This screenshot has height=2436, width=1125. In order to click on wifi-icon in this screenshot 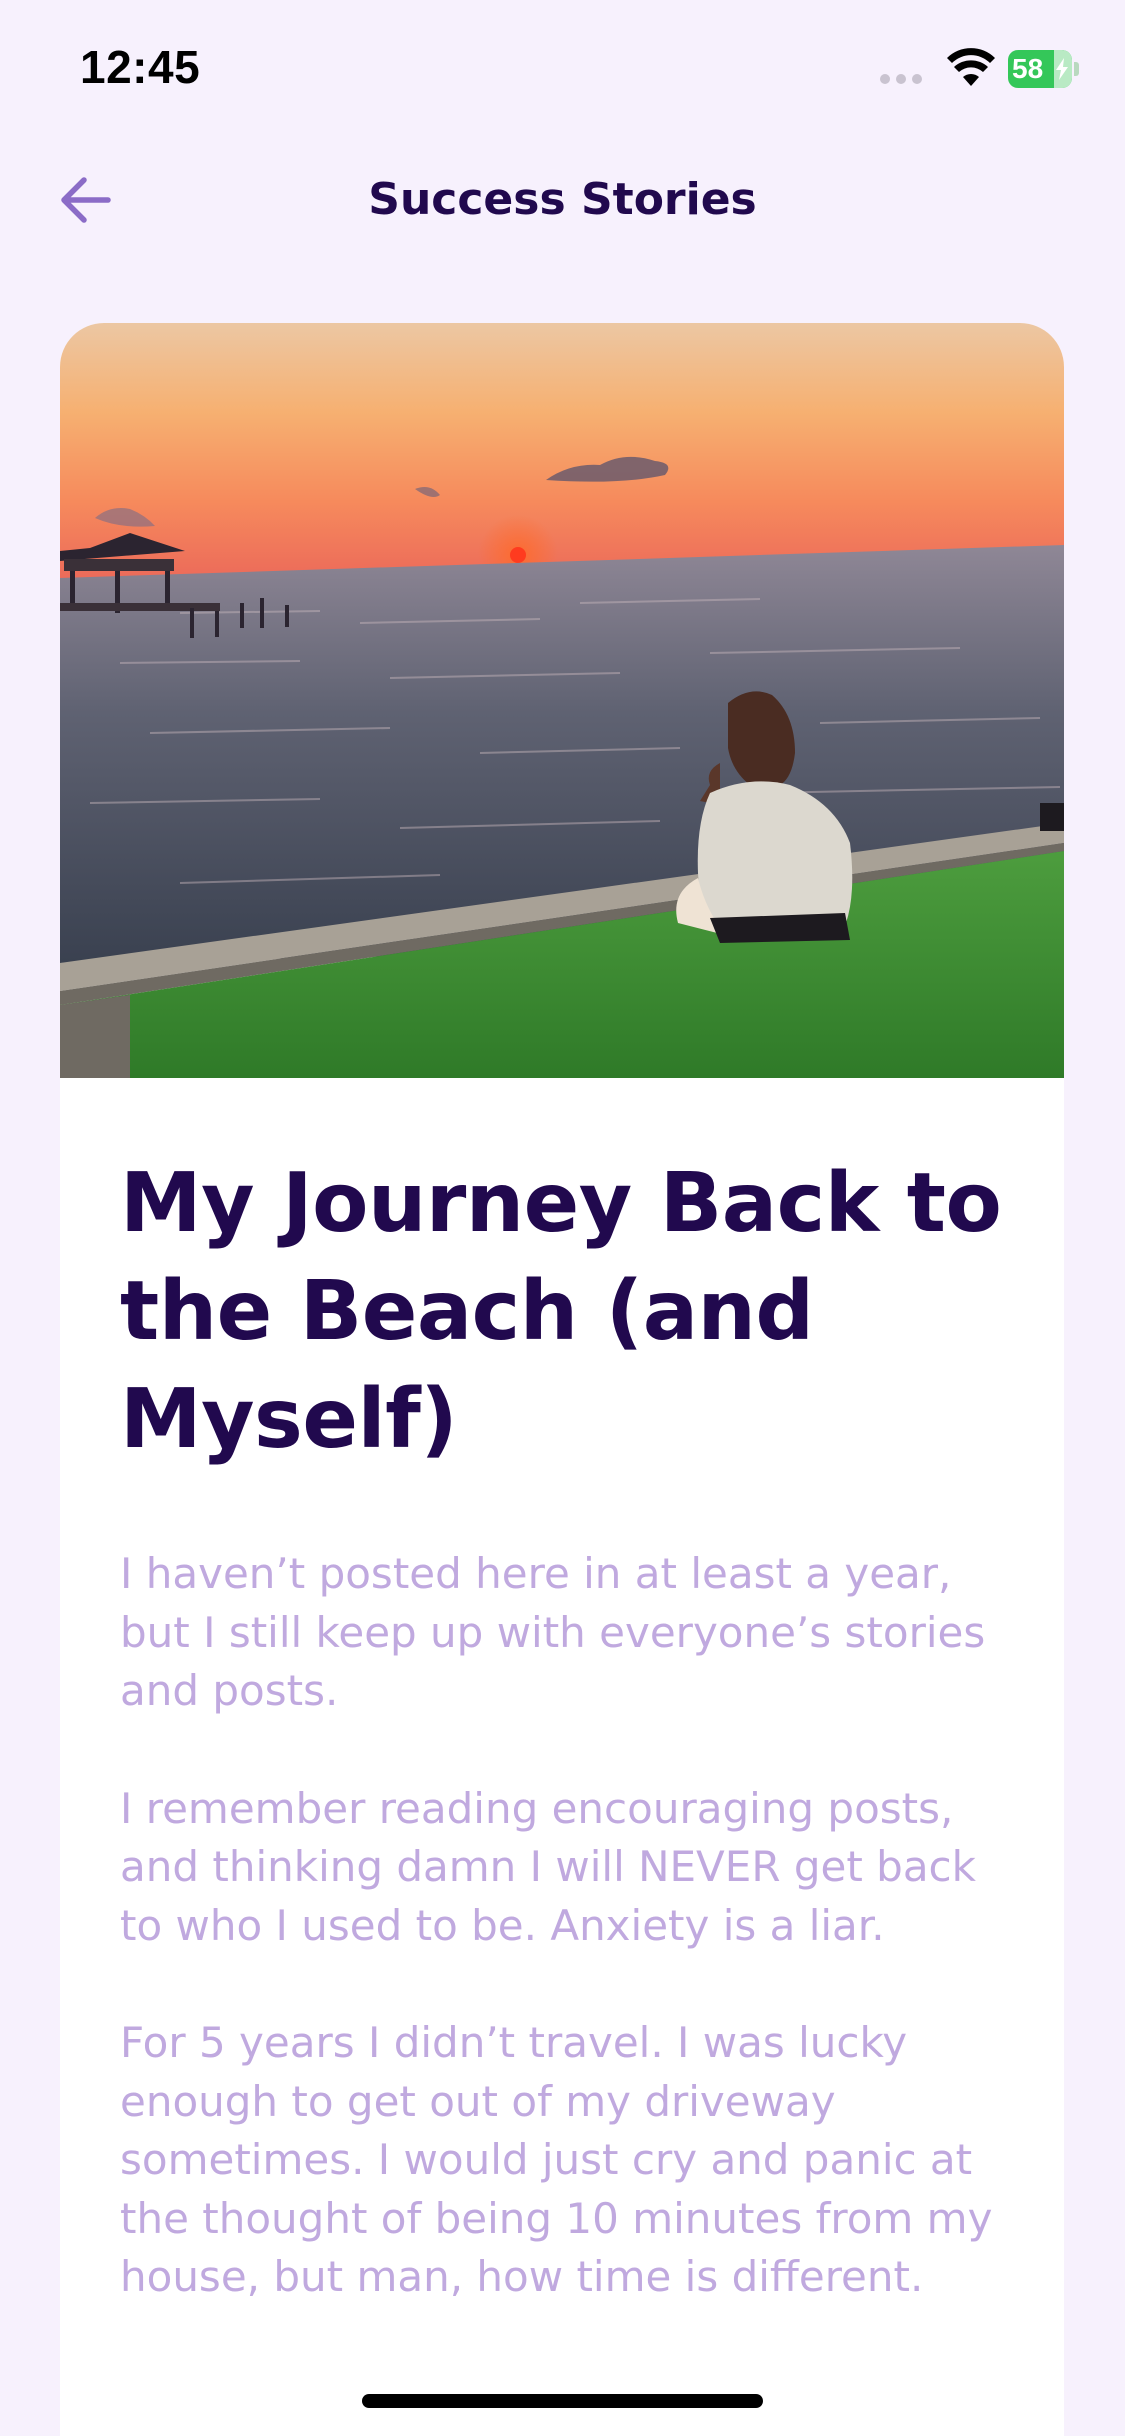, I will do `click(971, 67)`.